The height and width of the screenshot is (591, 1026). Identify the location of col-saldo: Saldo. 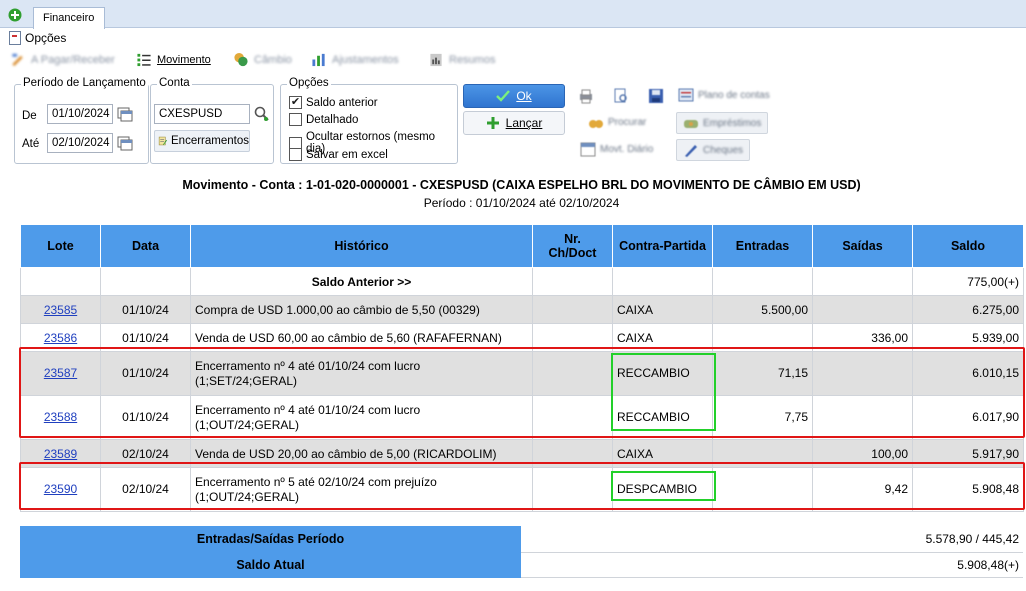
(968, 246).